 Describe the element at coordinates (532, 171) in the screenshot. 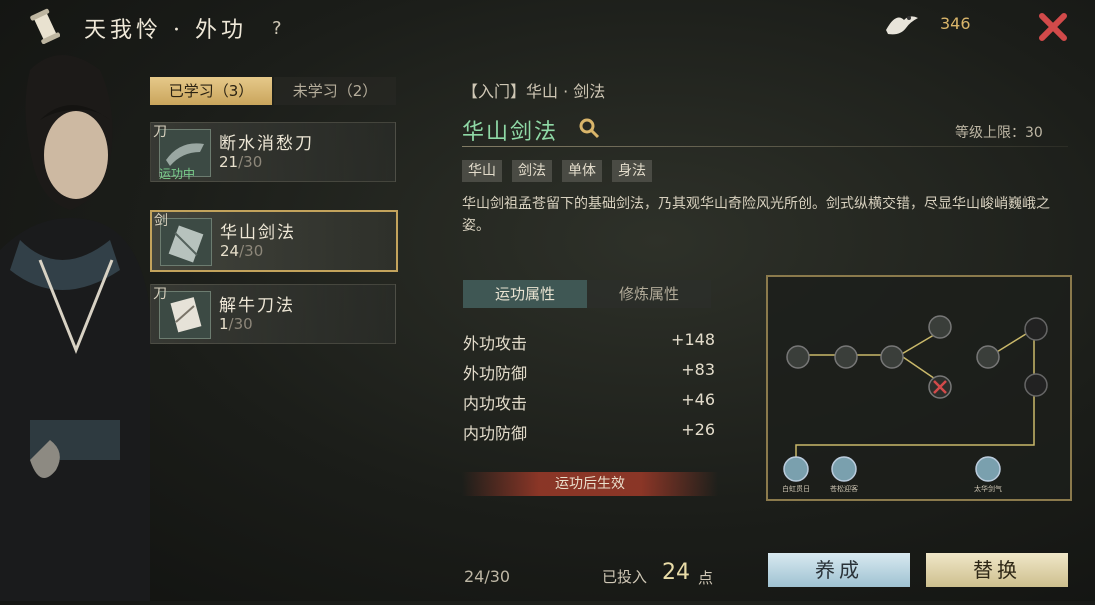

I see `tag-chip: 剑法` at that location.